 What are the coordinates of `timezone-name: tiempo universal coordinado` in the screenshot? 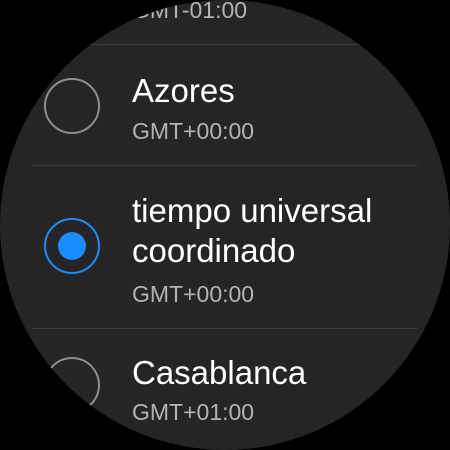 It's located at (252, 230).